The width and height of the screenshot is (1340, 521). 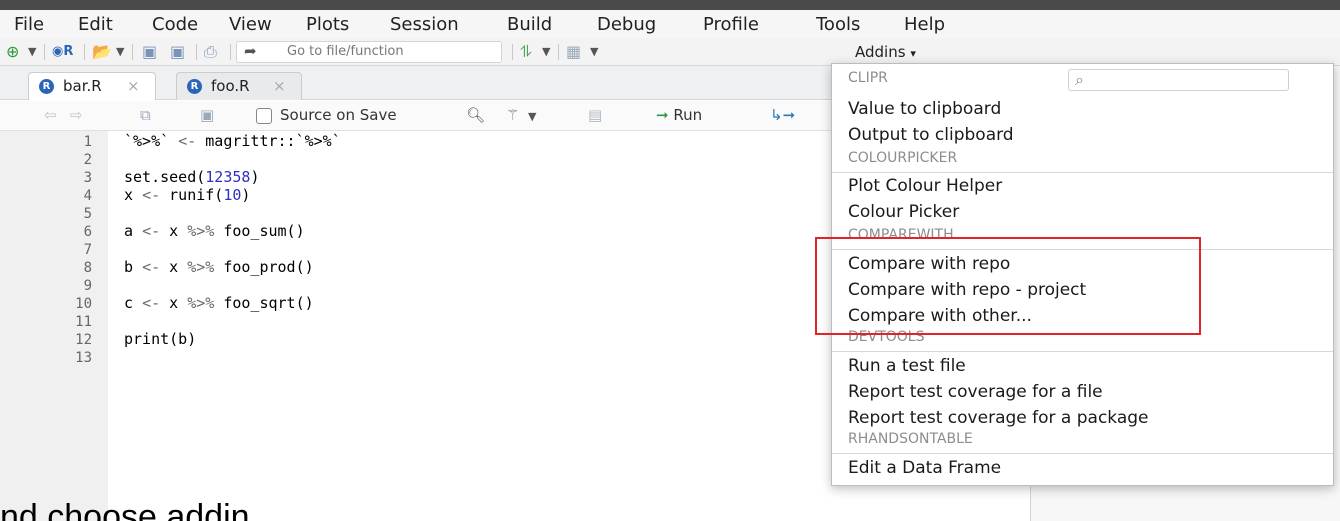 I want to click on line-number: 2, so click(x=87, y=160).